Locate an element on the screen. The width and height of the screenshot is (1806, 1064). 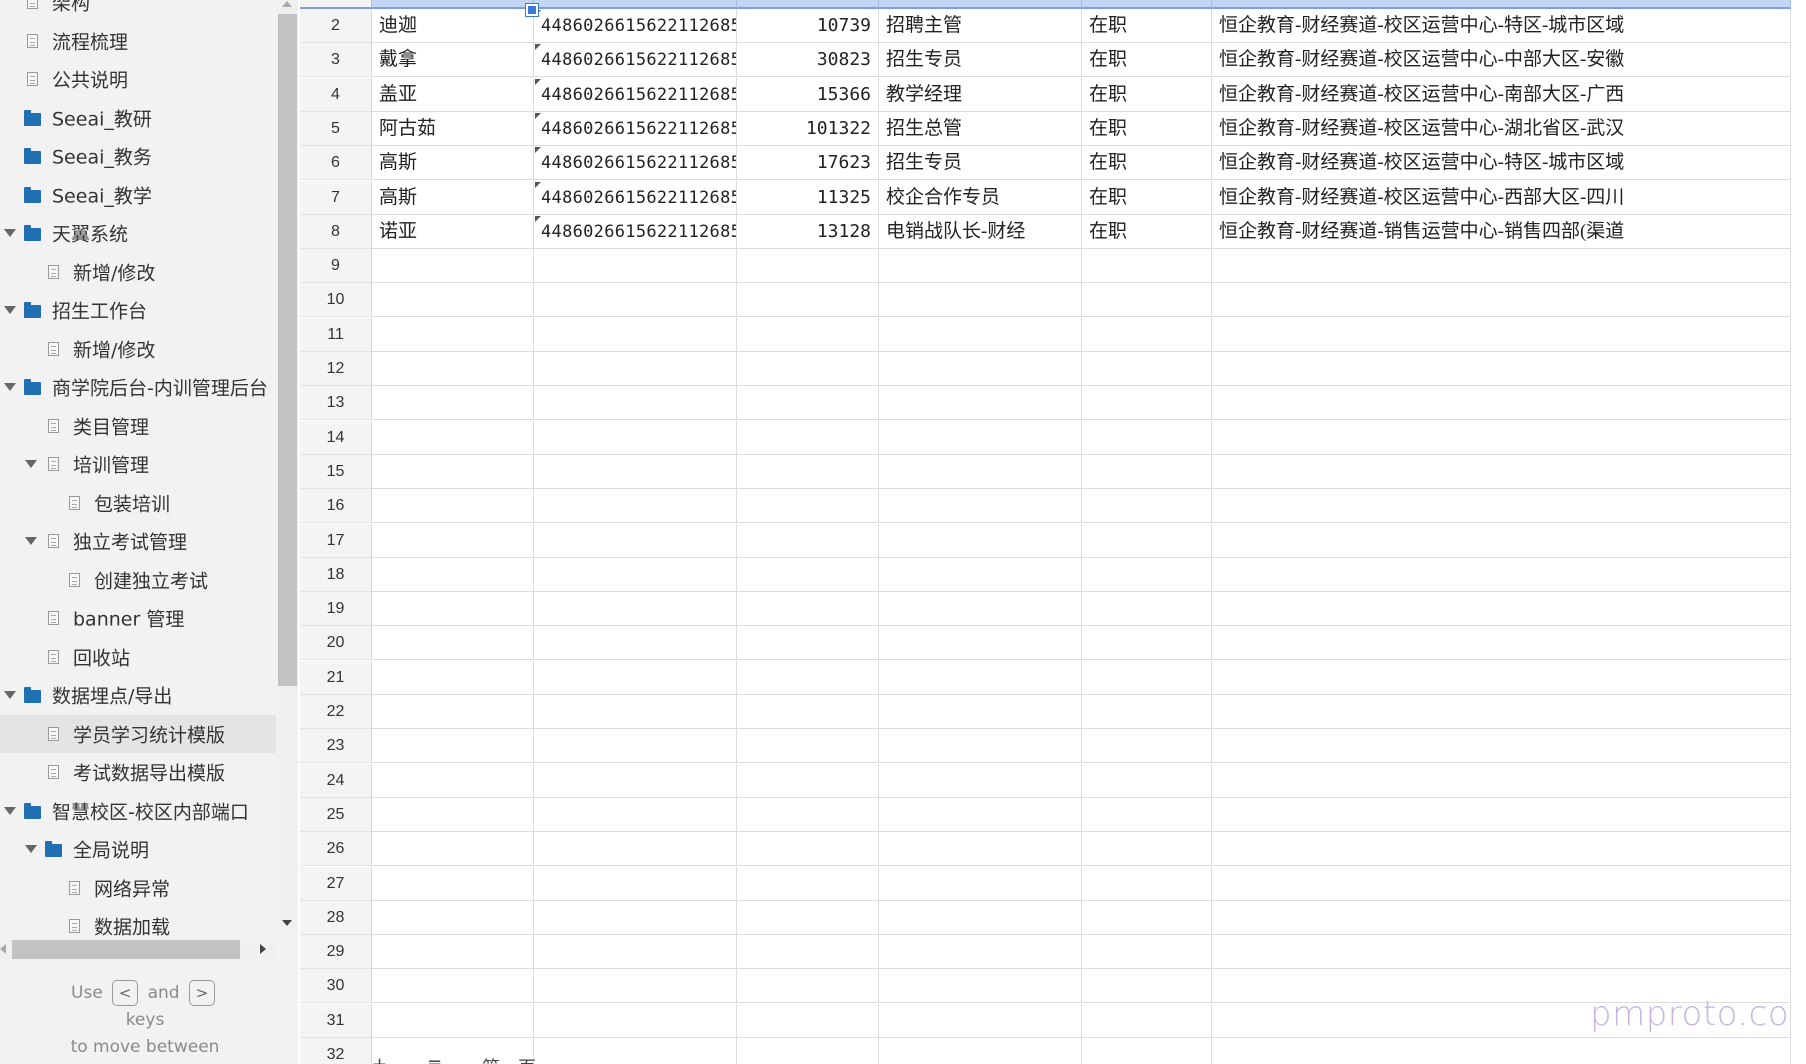
row-number: 6 is located at coordinates (336, 163).